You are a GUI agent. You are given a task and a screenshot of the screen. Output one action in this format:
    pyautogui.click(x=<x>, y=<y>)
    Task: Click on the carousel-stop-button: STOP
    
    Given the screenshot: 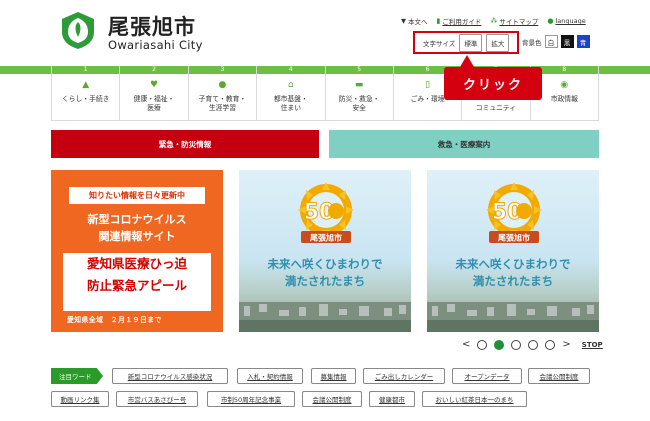 What is the action you would take?
    pyautogui.click(x=592, y=345)
    